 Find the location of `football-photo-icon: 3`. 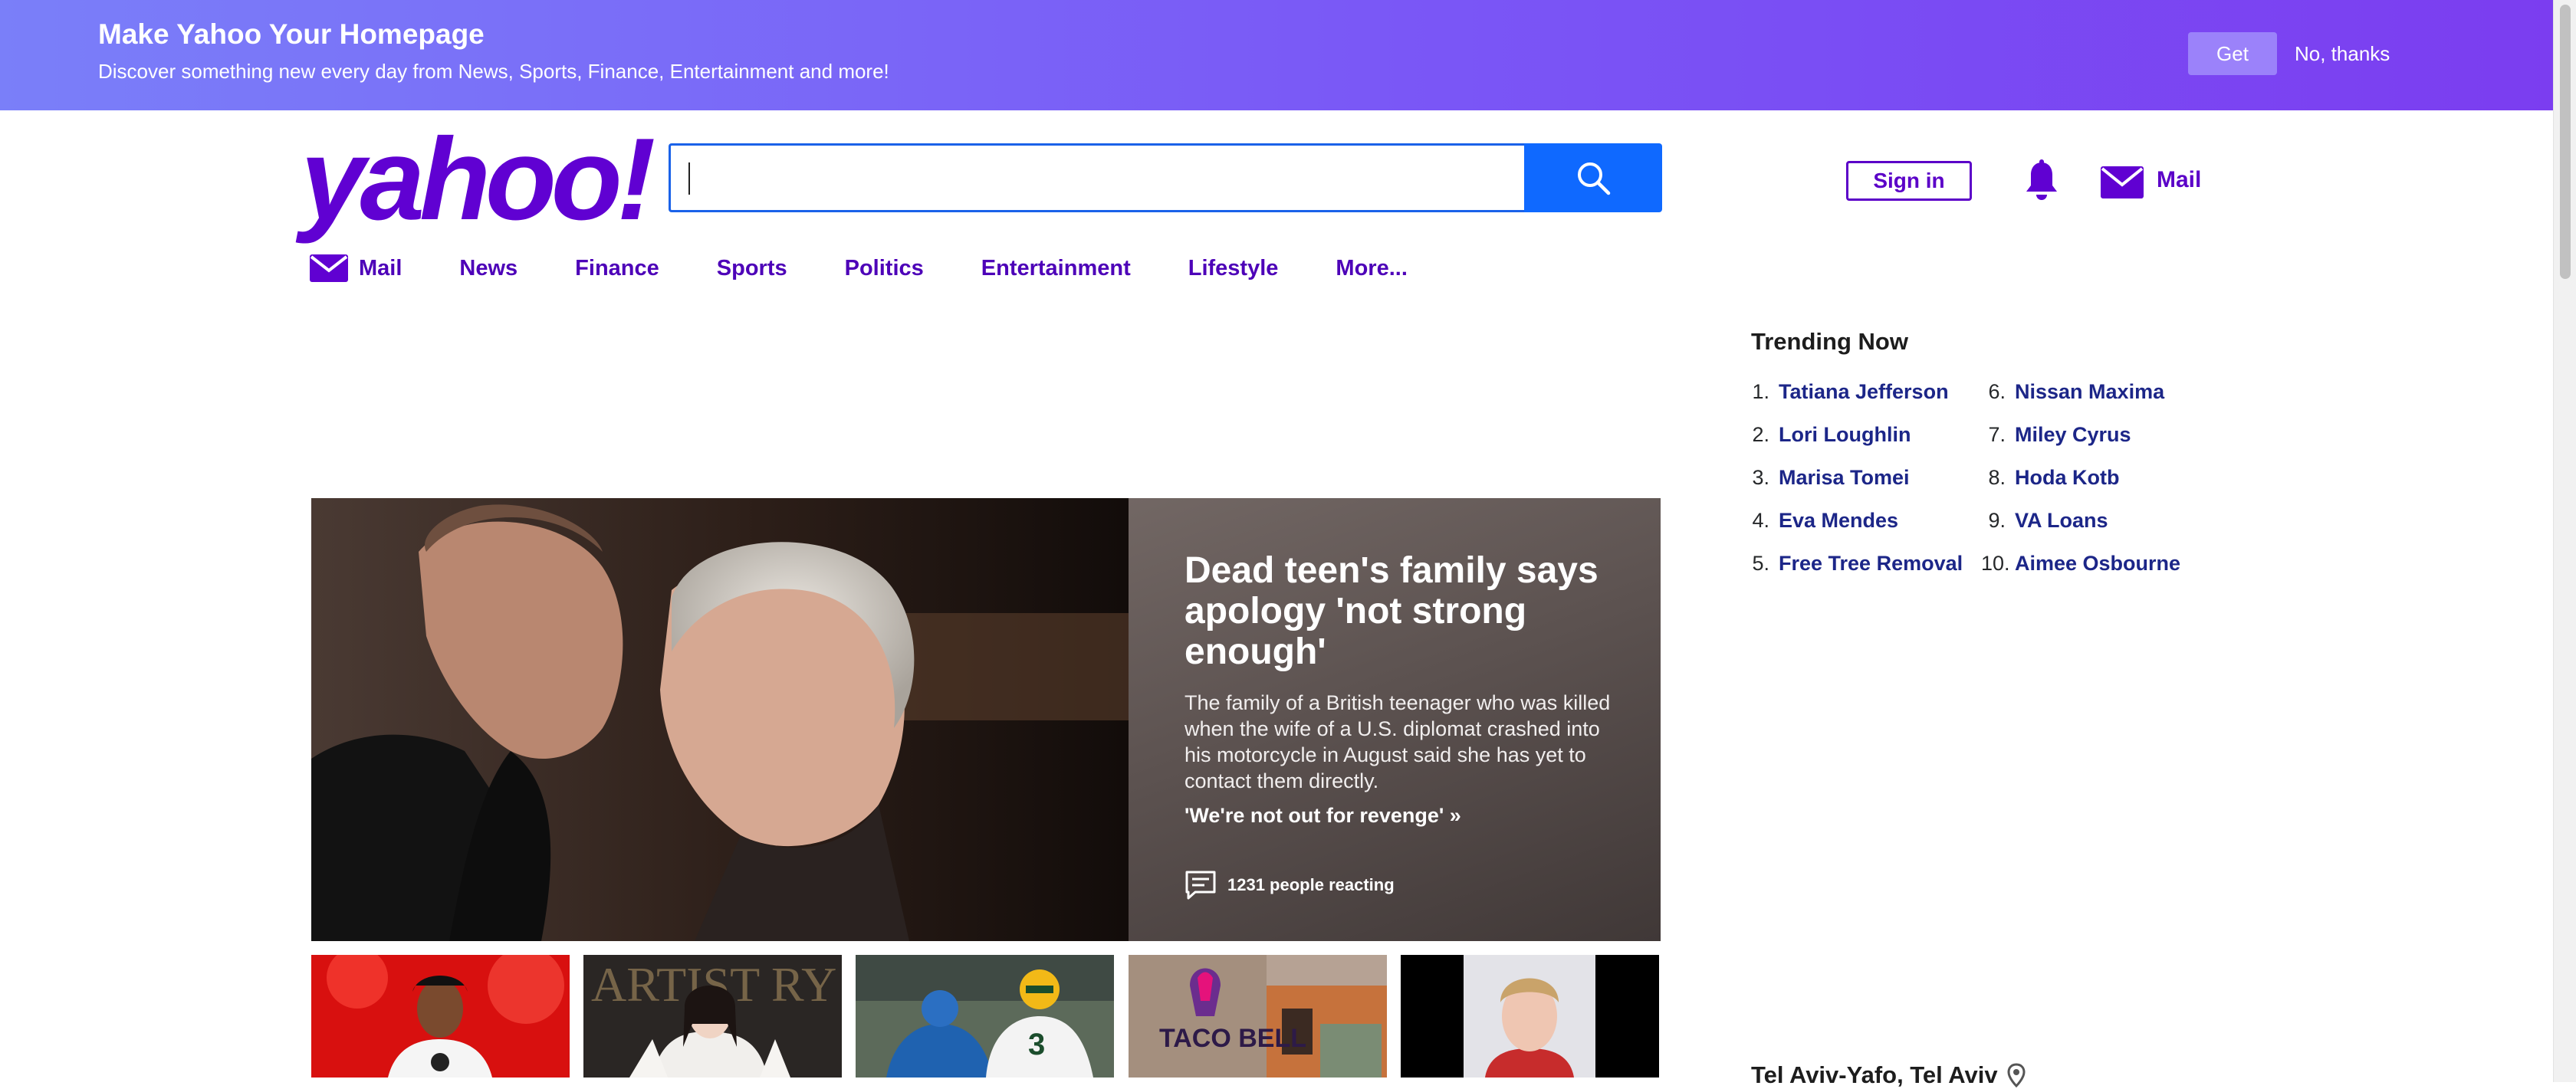

football-photo-icon: 3 is located at coordinates (985, 1016).